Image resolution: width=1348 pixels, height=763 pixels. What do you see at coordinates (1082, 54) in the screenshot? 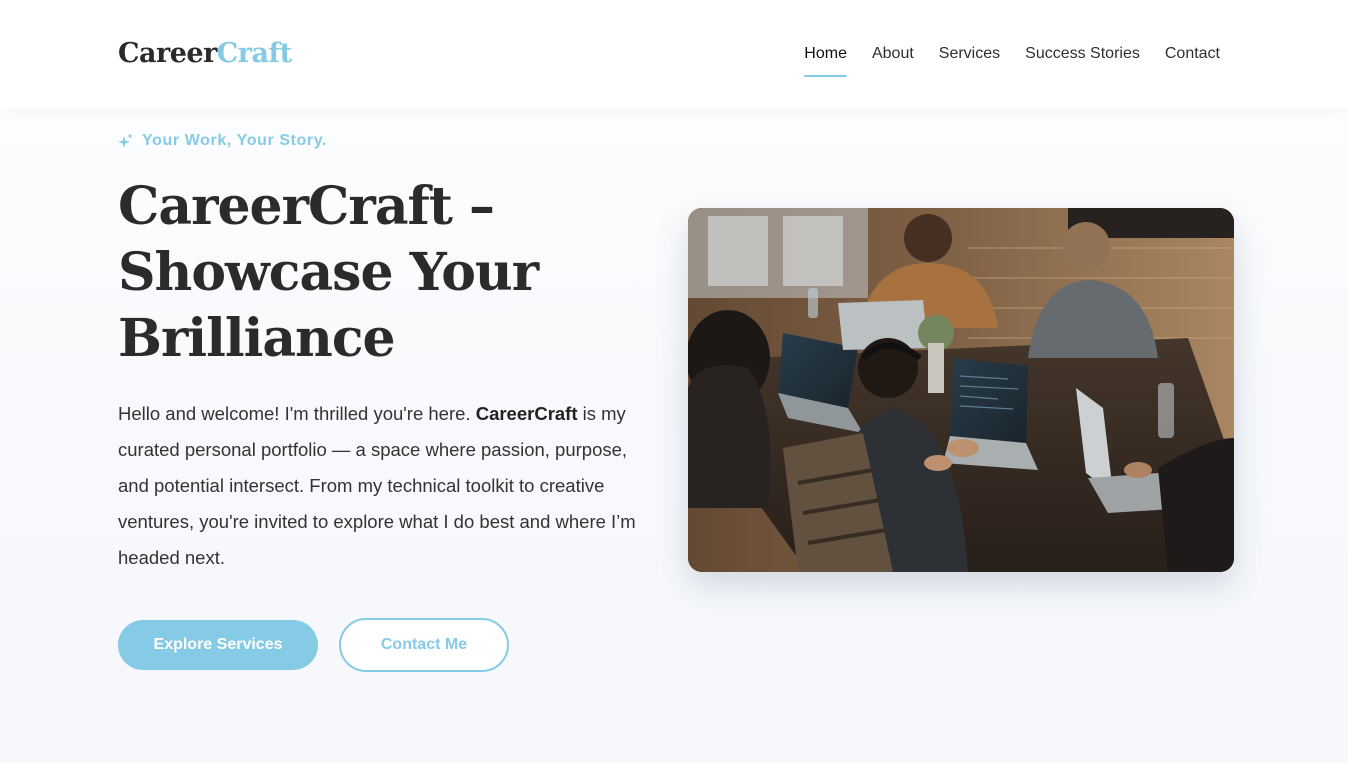
I see `nav-item-success-stories: Success Stories` at bounding box center [1082, 54].